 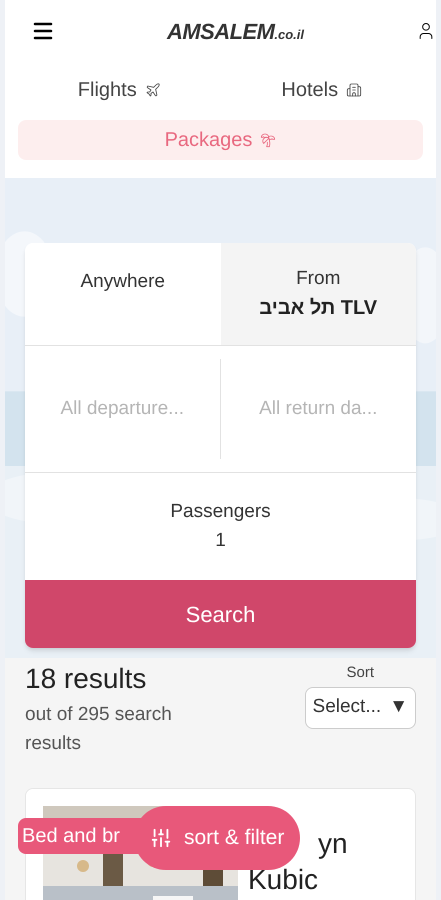 What do you see at coordinates (152, 90) in the screenshot?
I see `plane-icon` at bounding box center [152, 90].